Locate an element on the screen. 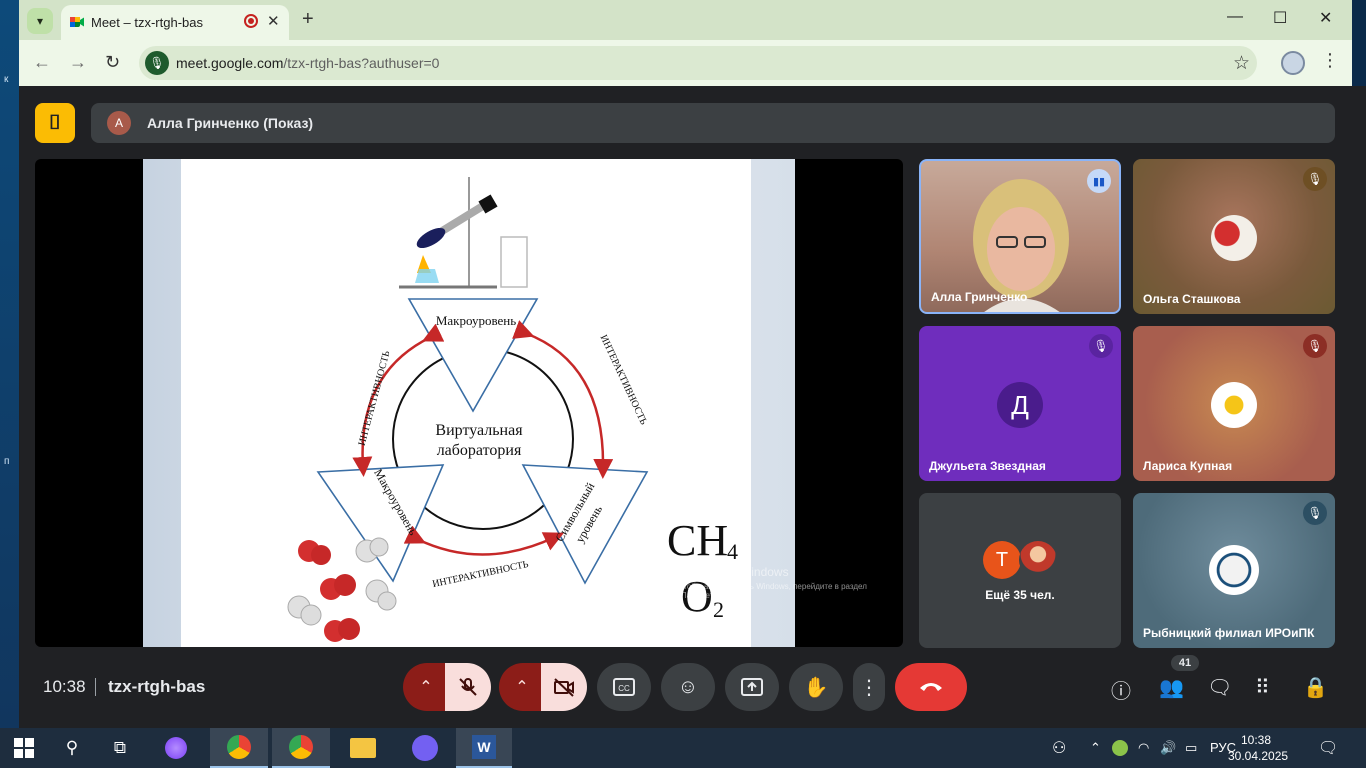 This screenshot has width=1366, height=768. search-icon: ⚲ is located at coordinates (72, 747).